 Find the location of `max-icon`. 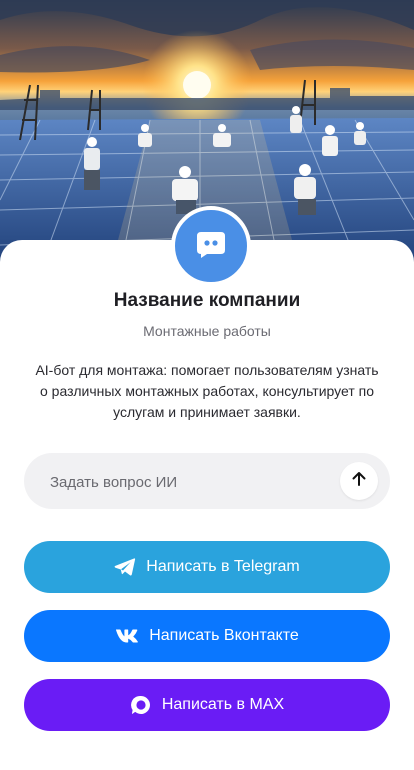

max-icon is located at coordinates (141, 705).